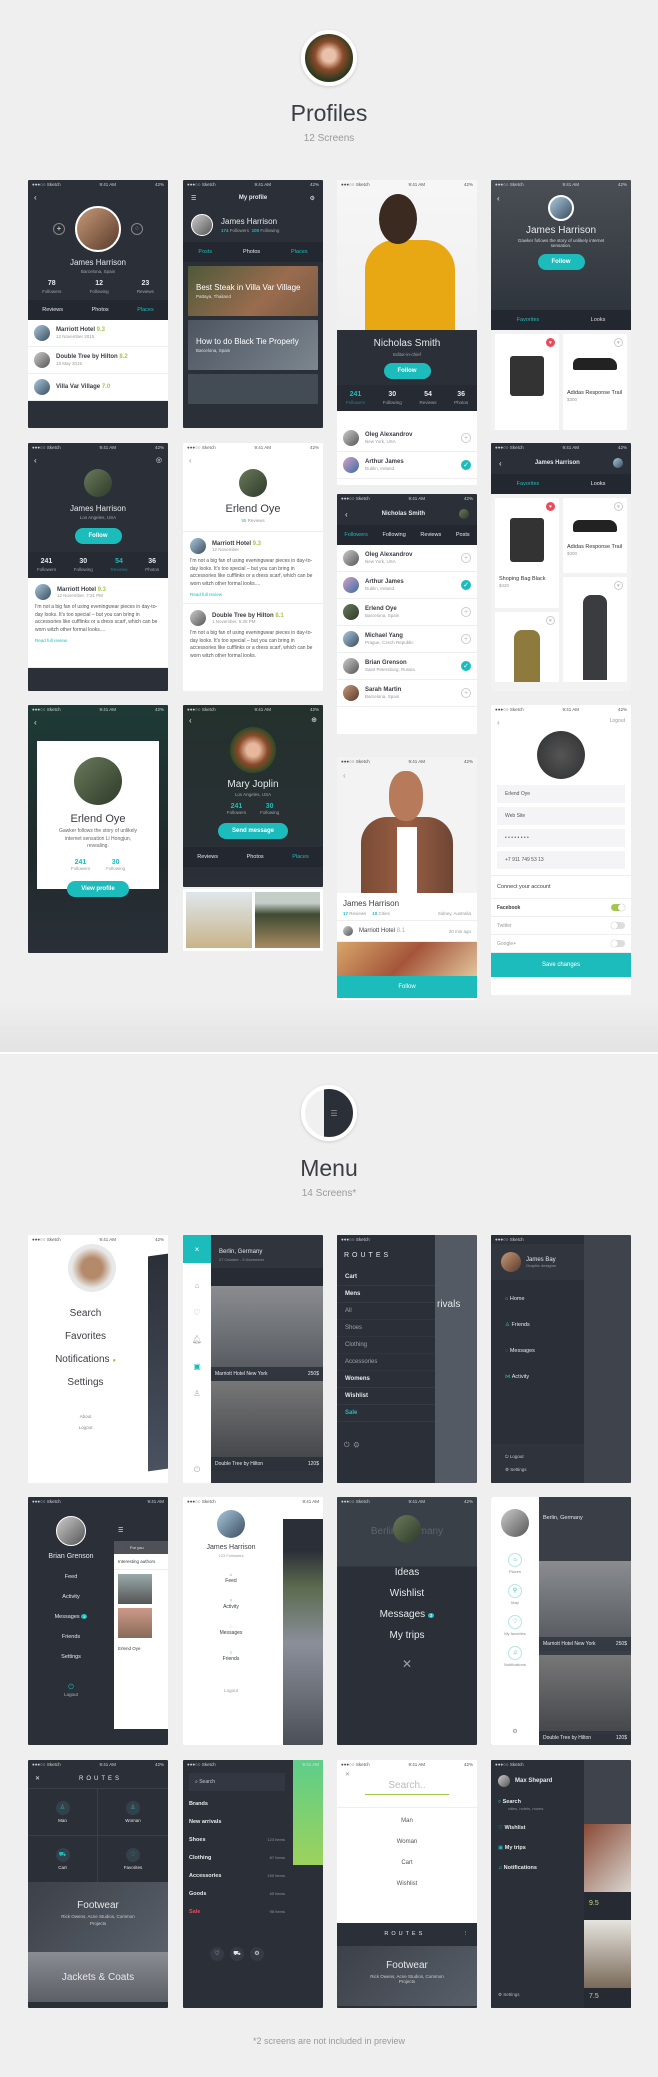 Image resolution: width=658 pixels, height=2077 pixels. I want to click on menu-my-trips: My trips, so click(407, 1635).